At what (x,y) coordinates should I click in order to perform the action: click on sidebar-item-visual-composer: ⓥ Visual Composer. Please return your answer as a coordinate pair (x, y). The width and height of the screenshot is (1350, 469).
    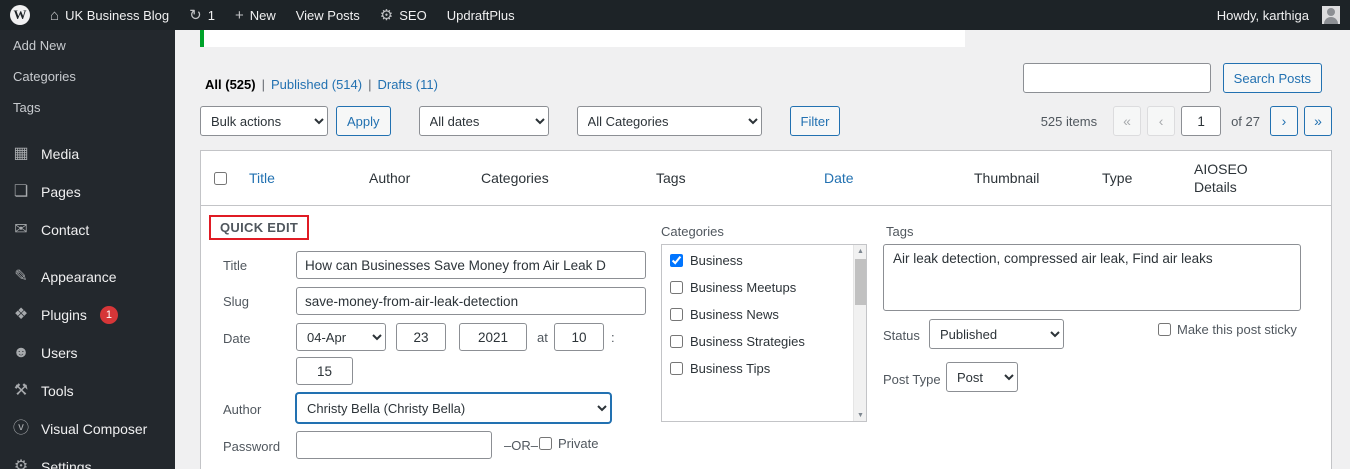
    Looking at the image, I should click on (87, 429).